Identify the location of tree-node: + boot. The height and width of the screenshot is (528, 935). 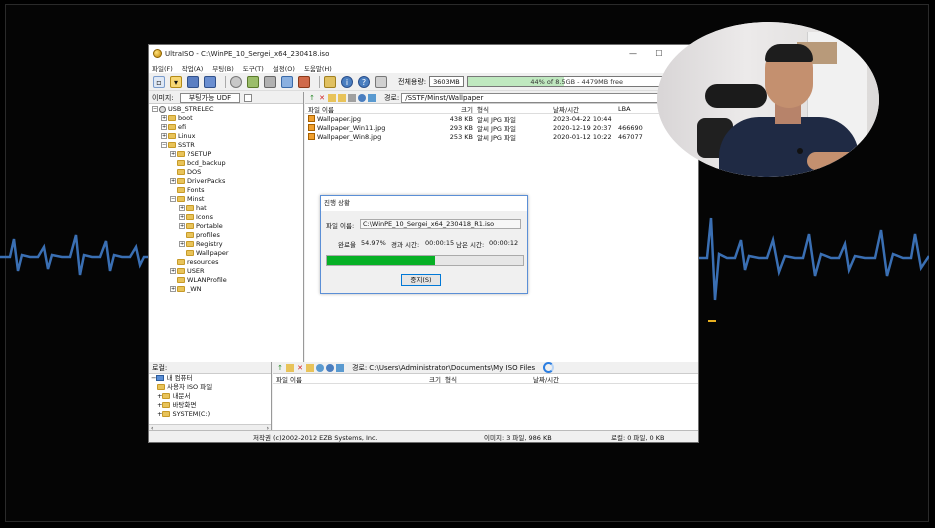
(226, 118).